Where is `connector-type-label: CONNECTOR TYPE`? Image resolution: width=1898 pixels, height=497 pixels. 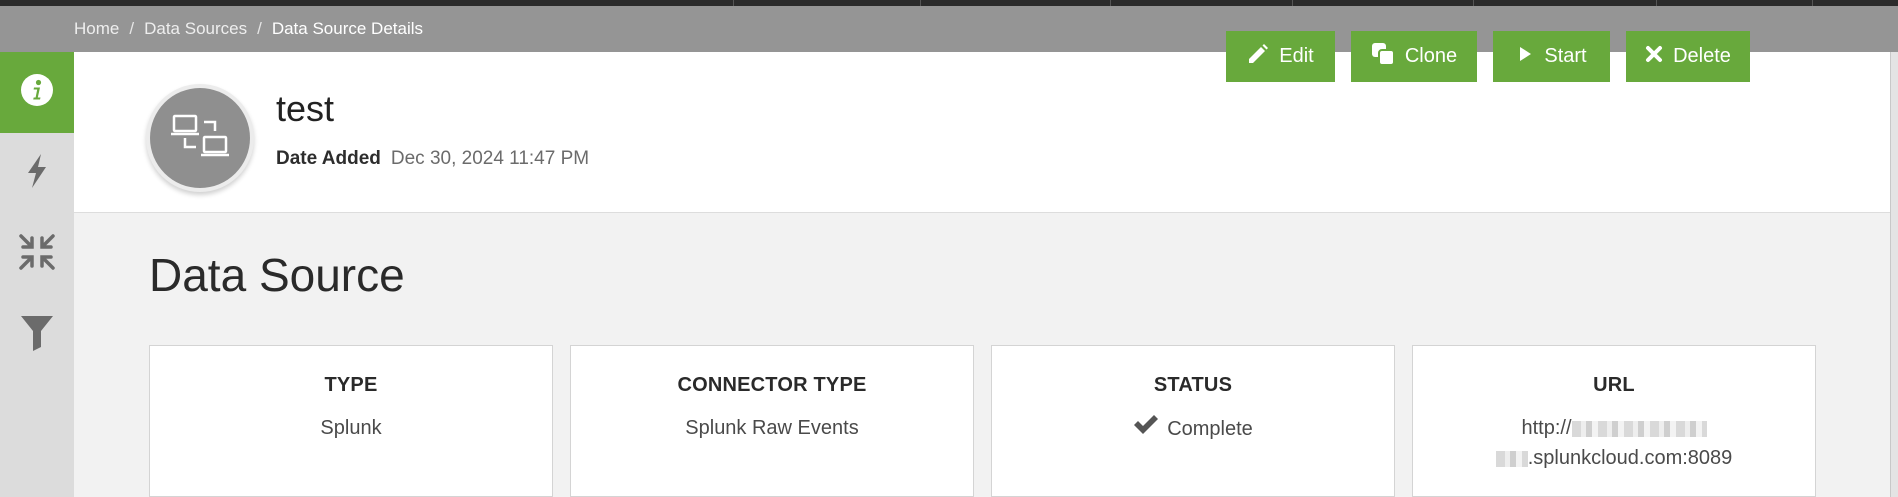 connector-type-label: CONNECTOR TYPE is located at coordinates (772, 385).